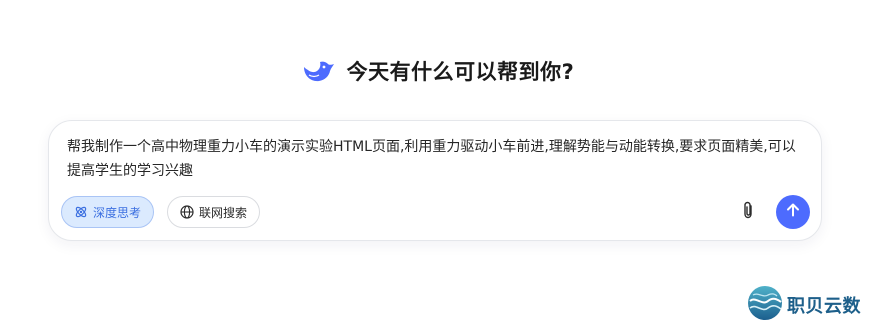  I want to click on globe-icon, so click(187, 212).